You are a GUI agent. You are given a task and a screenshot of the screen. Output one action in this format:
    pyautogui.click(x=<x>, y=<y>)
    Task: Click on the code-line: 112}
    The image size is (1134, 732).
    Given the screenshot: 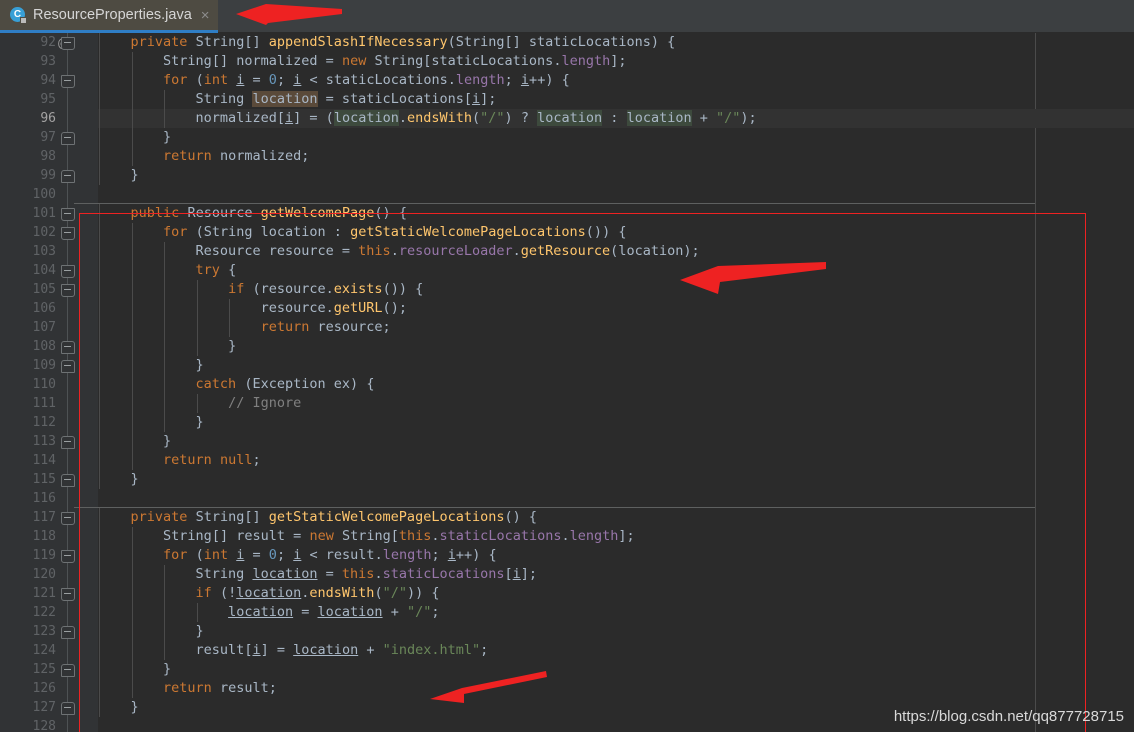 What is the action you would take?
    pyautogui.click(x=567, y=422)
    